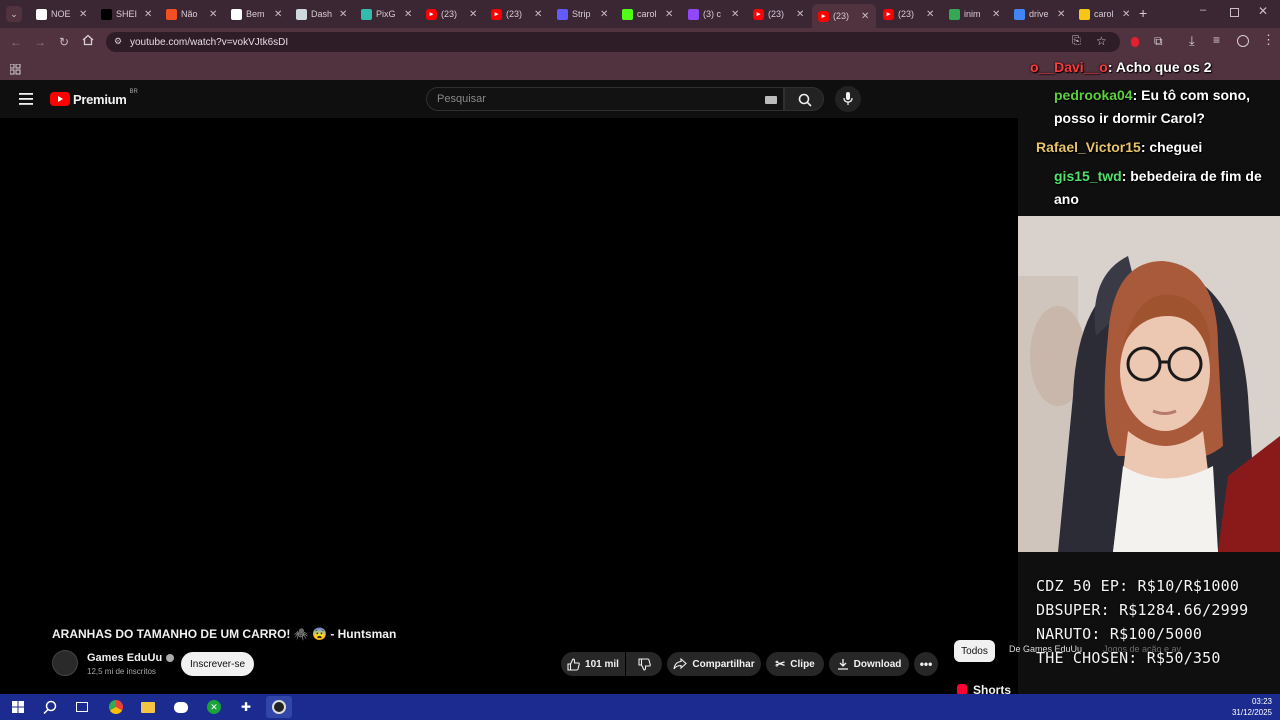  Describe the element at coordinates (714, 14) in the screenshot. I see `browser-tab: (3) c ✕` at that location.